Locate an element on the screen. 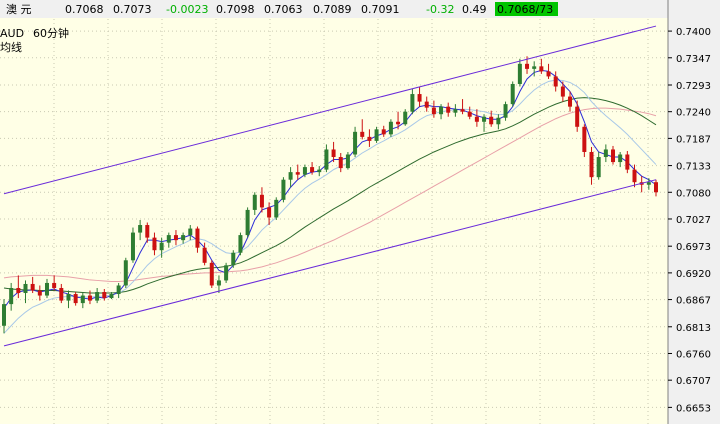  quote-1: 0.7068 is located at coordinates (84, 9).